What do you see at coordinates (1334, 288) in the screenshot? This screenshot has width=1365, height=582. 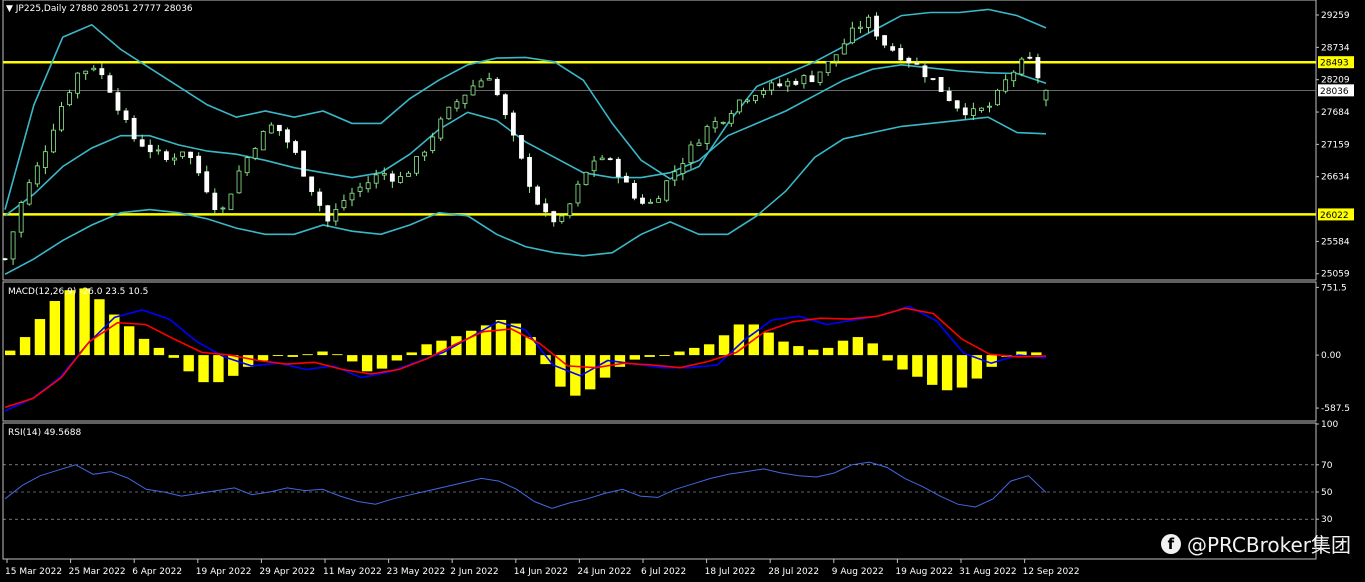 I see `macd-axis-tick-label: 751.5` at bounding box center [1334, 288].